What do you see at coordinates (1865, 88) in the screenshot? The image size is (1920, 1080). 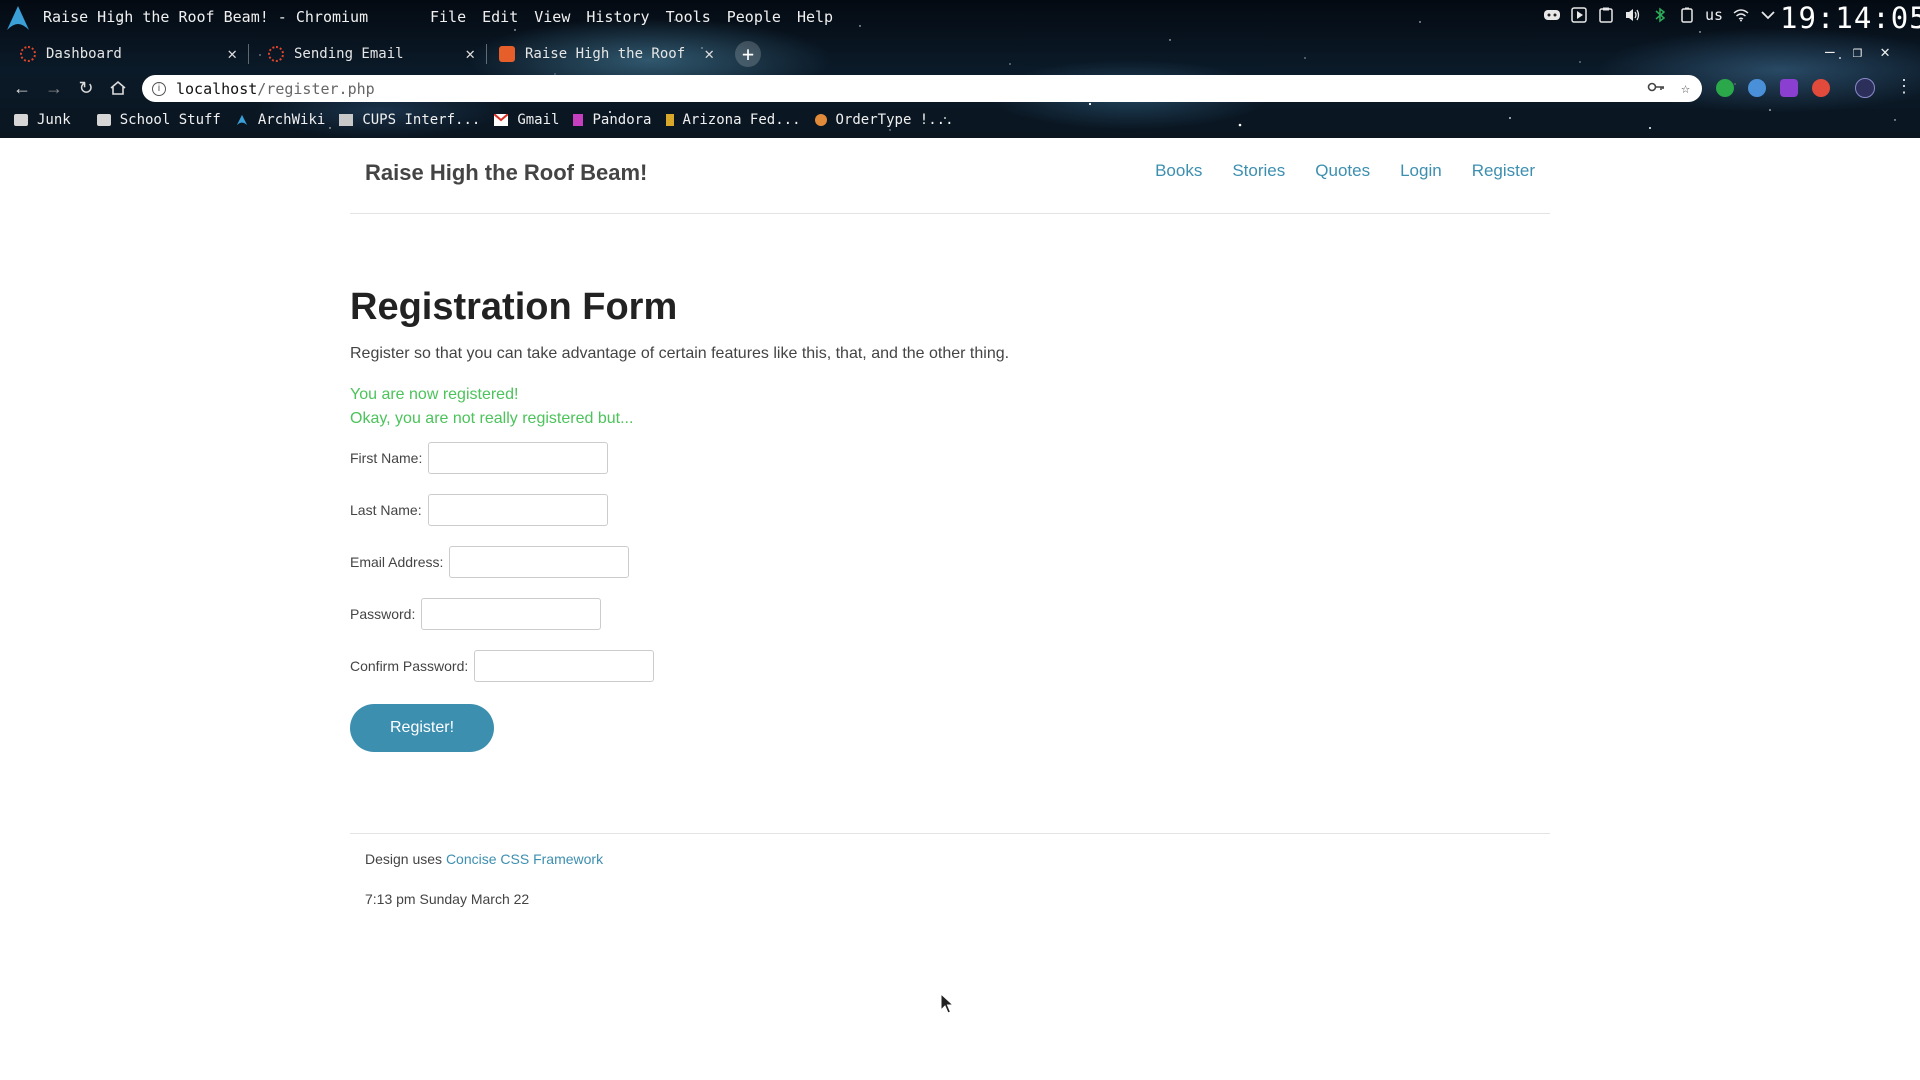 I see `profile-avatar` at bounding box center [1865, 88].